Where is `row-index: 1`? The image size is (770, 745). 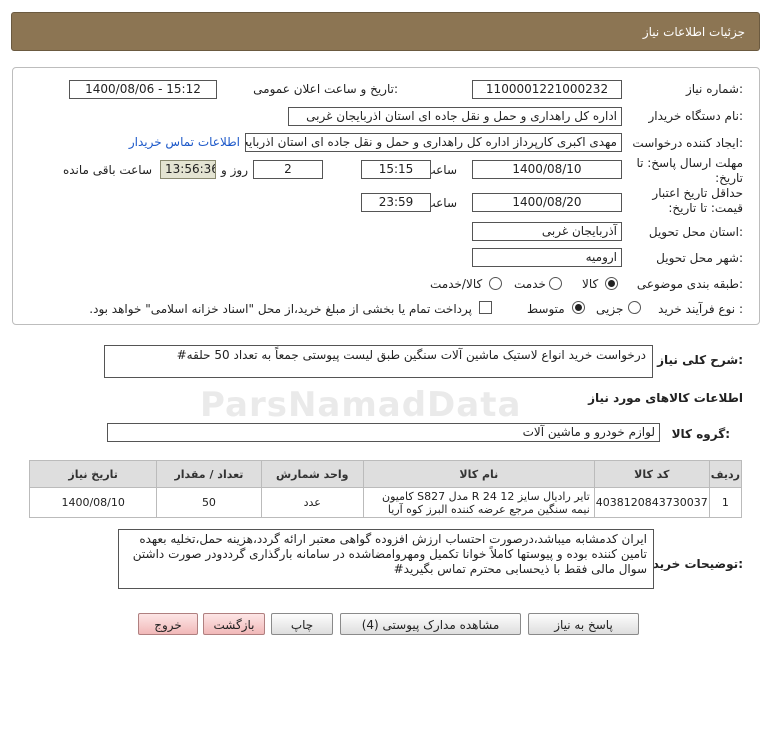
row-index: 1 is located at coordinates (725, 502).